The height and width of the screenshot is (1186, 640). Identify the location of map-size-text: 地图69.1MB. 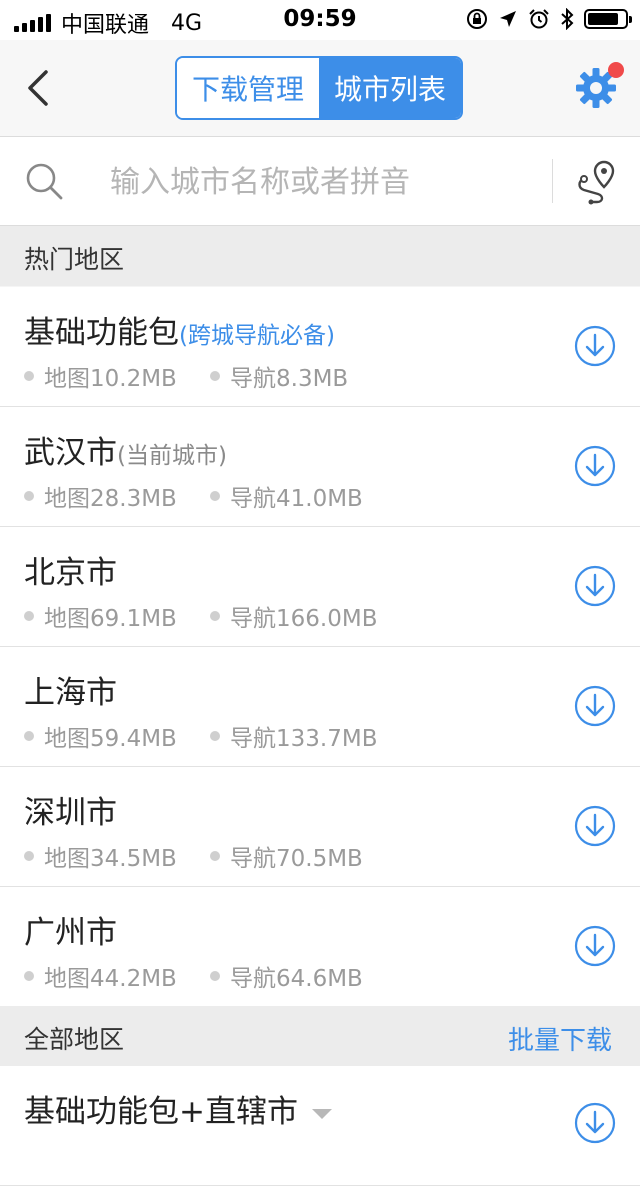
(110, 619).